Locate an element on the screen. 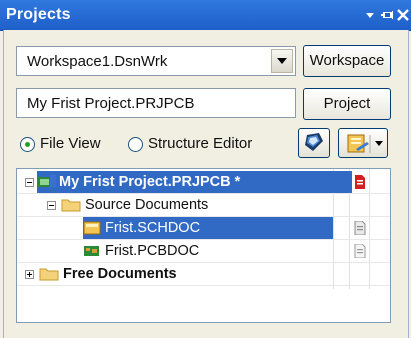 This screenshot has width=411, height=338. file-label: Frist.PCBDOC is located at coordinates (152, 251).